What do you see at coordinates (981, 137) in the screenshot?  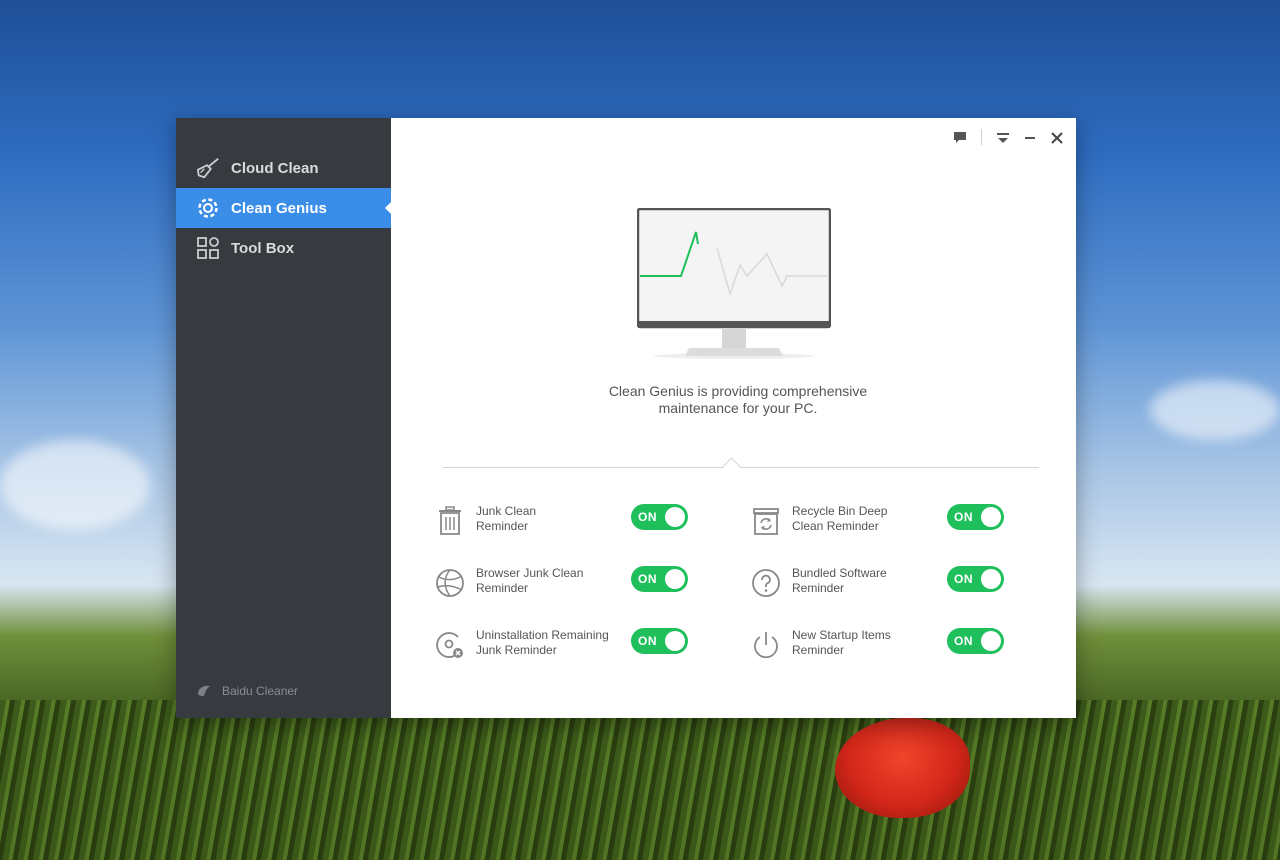 I see `control-separator` at bounding box center [981, 137].